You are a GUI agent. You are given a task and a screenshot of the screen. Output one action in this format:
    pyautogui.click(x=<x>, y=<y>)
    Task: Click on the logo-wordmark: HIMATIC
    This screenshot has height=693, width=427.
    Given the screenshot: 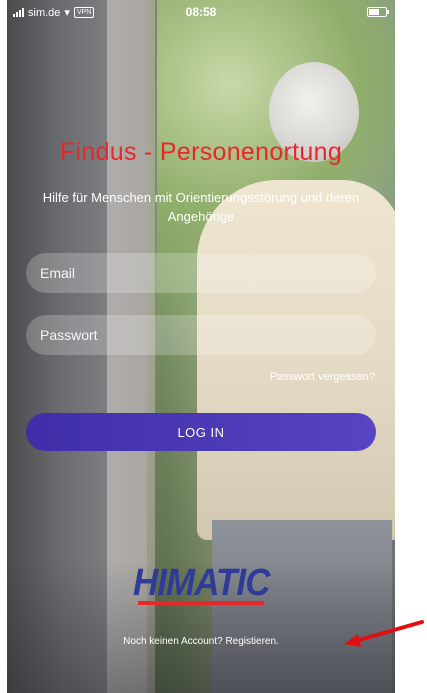 What is the action you would take?
    pyautogui.click(x=201, y=583)
    